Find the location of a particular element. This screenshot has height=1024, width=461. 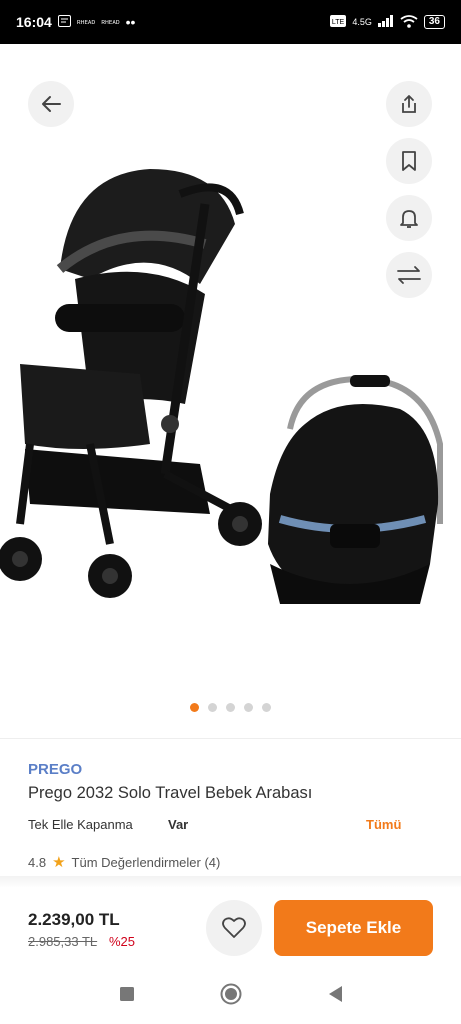

share-button is located at coordinates (409, 104).